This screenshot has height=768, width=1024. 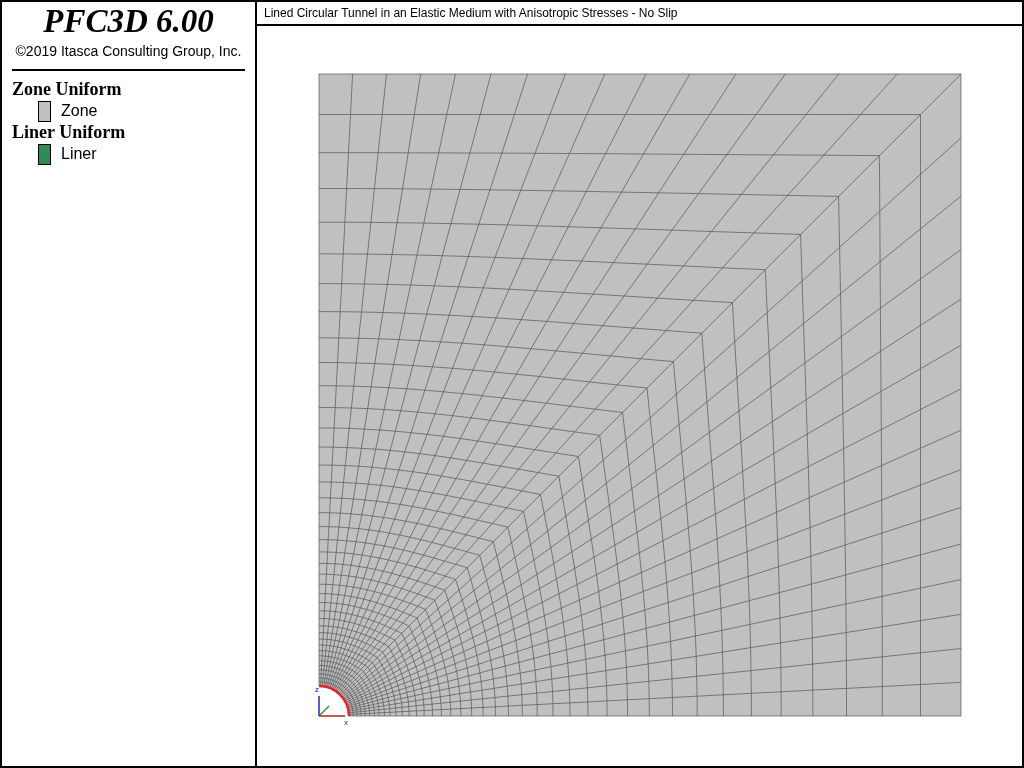 I want to click on axis-label: x, so click(x=346, y=722).